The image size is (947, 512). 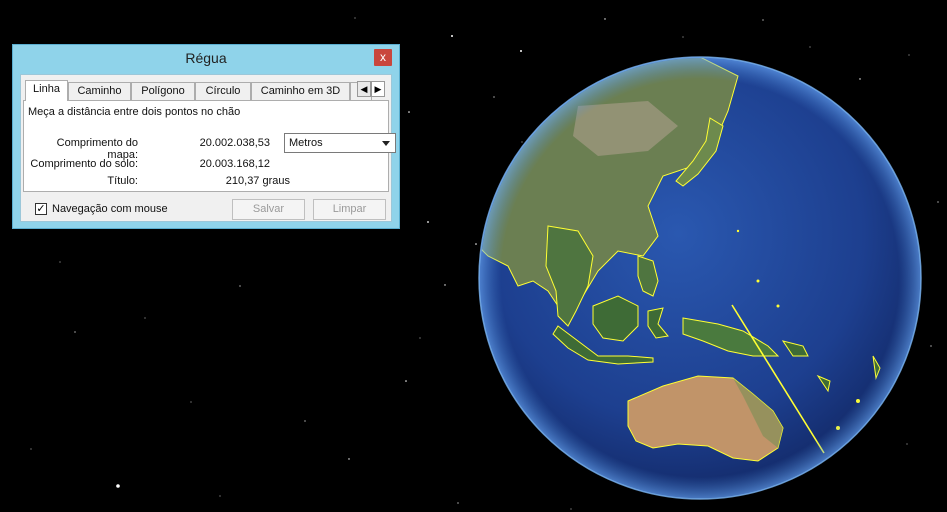 What do you see at coordinates (383, 57) in the screenshot?
I see `close-button: x` at bounding box center [383, 57].